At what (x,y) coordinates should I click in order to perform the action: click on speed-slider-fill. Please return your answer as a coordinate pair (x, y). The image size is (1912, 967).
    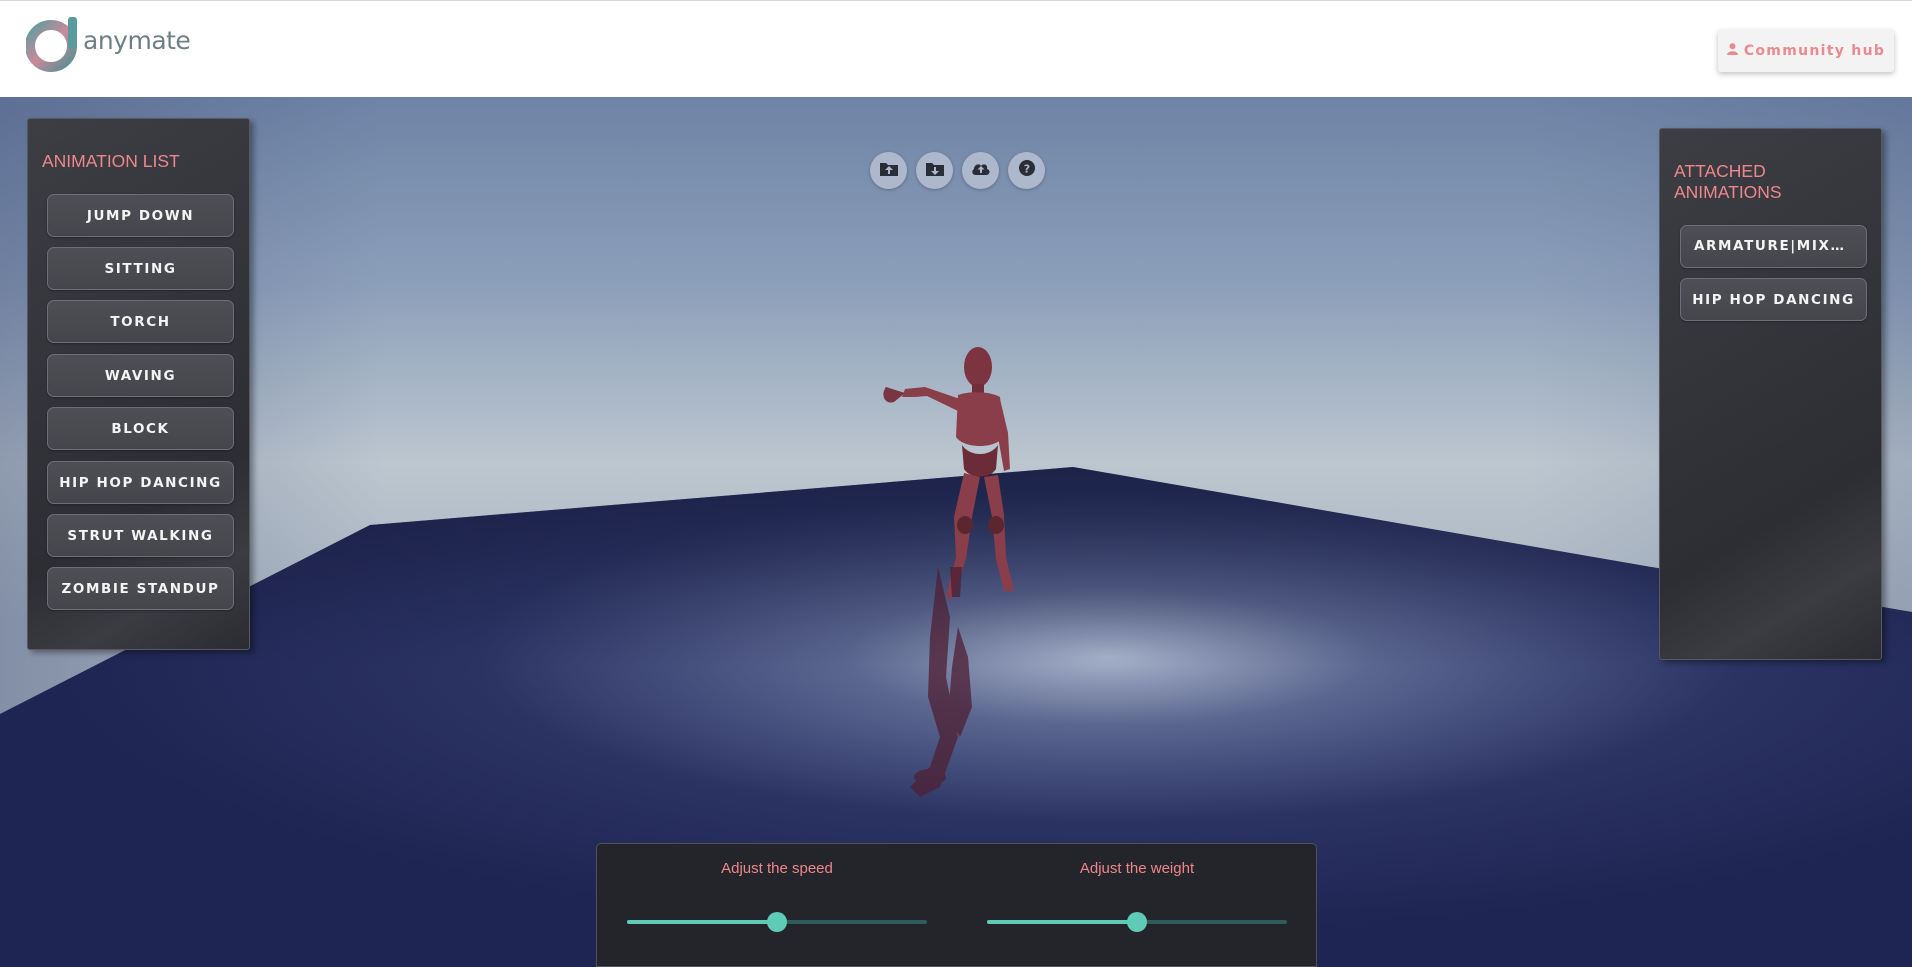
    Looking at the image, I should click on (702, 922).